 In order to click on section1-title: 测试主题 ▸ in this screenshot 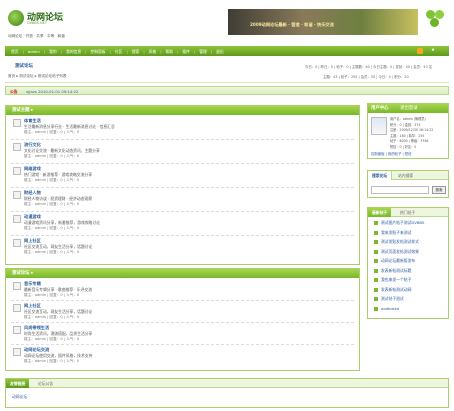, I will do `click(22, 110)`.